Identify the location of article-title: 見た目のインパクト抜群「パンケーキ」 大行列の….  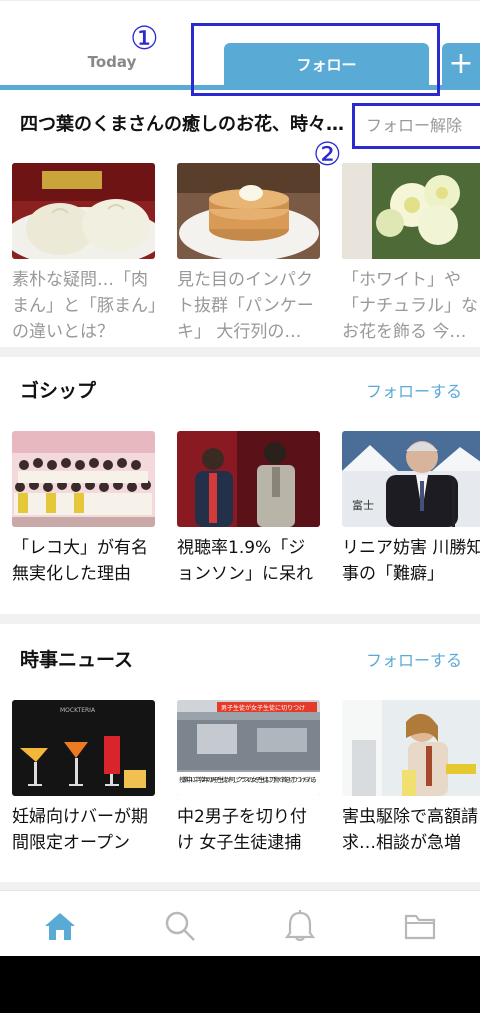
(245, 306).